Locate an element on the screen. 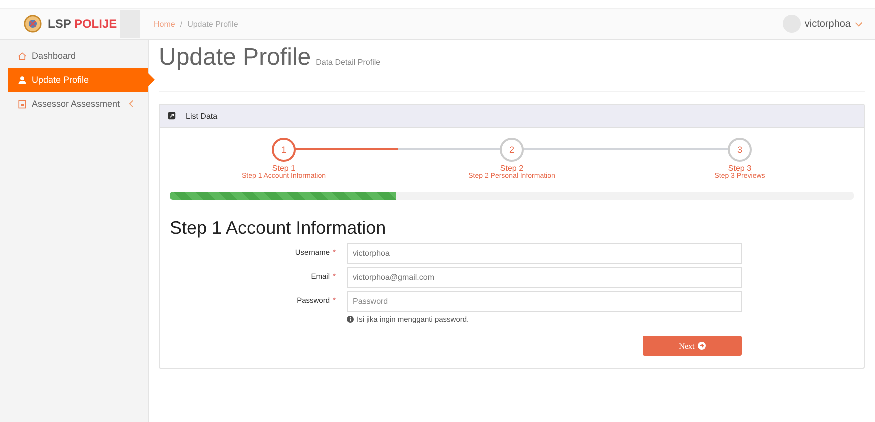 This screenshot has height=422, width=875. step-circle: 2 is located at coordinates (512, 150).